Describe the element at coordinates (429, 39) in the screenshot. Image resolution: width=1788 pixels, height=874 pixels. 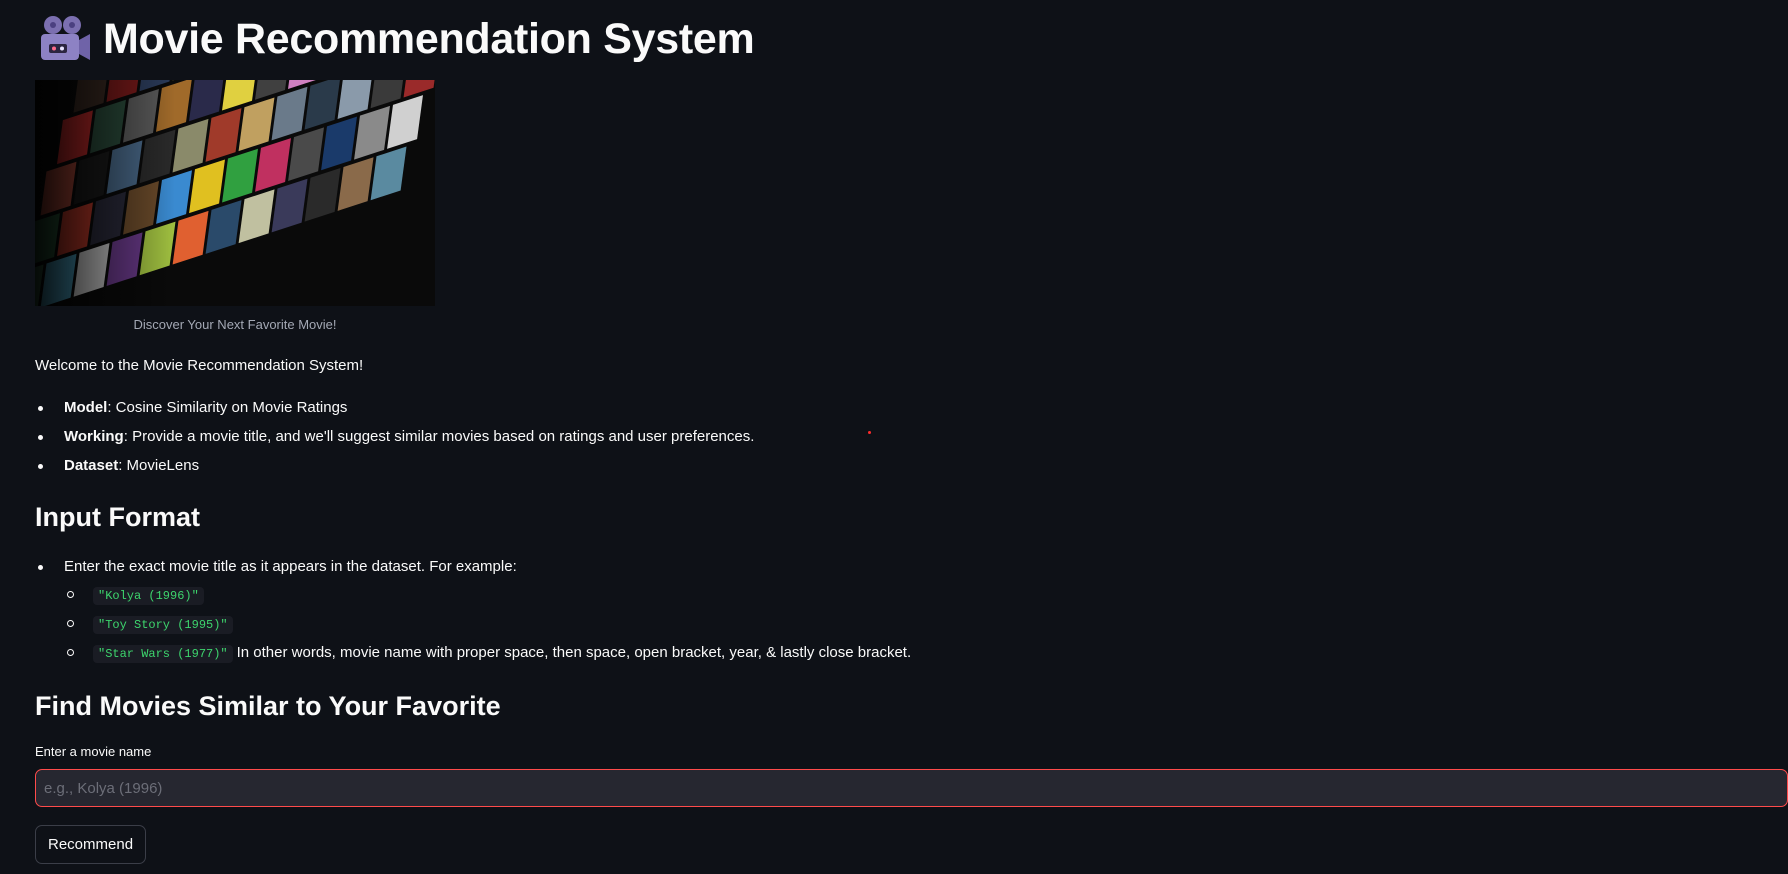
I see `page-title: Movie Recommendation System` at that location.